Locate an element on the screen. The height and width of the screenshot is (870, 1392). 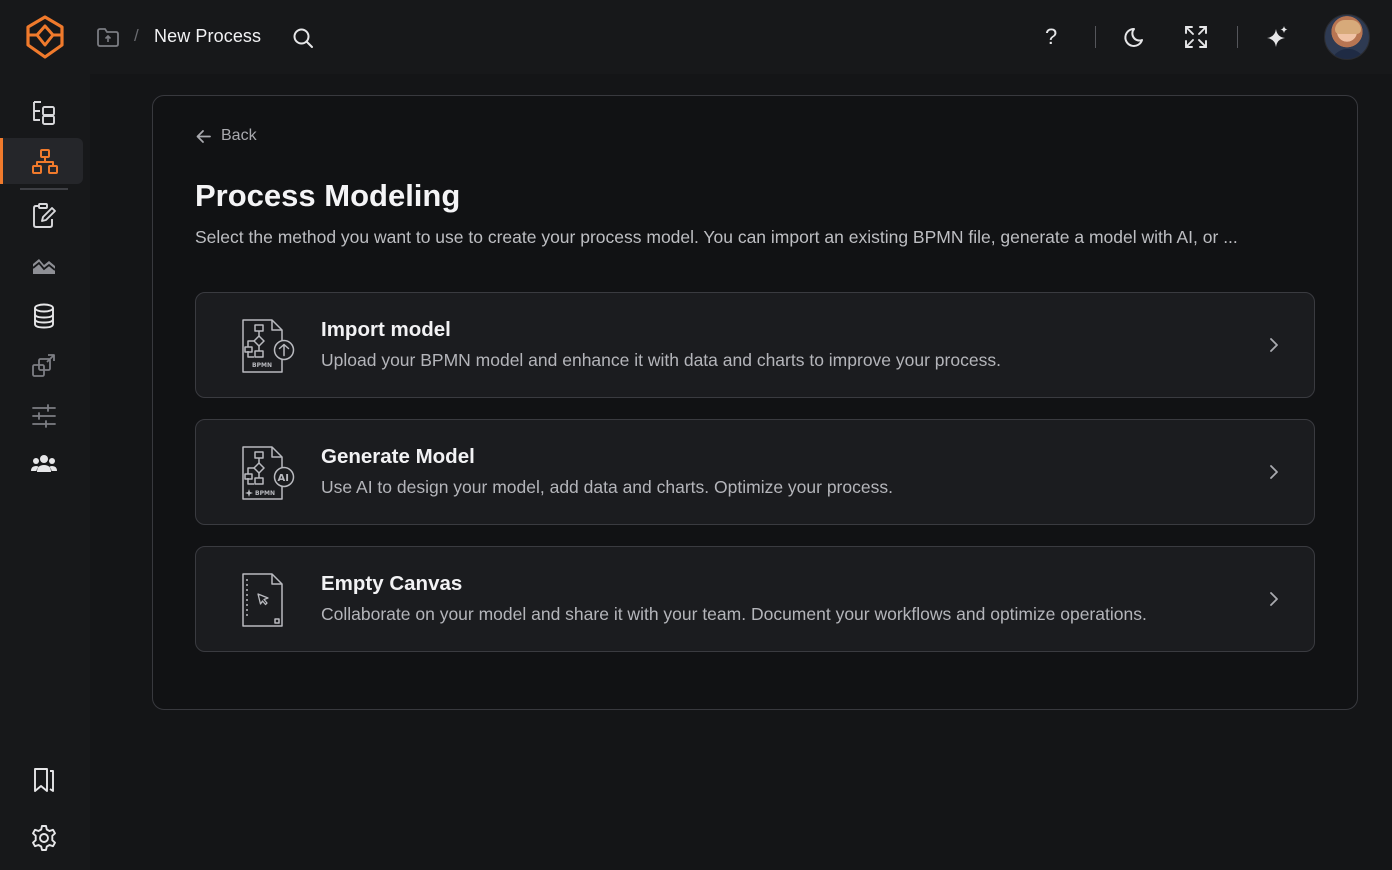
avatar-shirt is located at coordinates (1348, 54).